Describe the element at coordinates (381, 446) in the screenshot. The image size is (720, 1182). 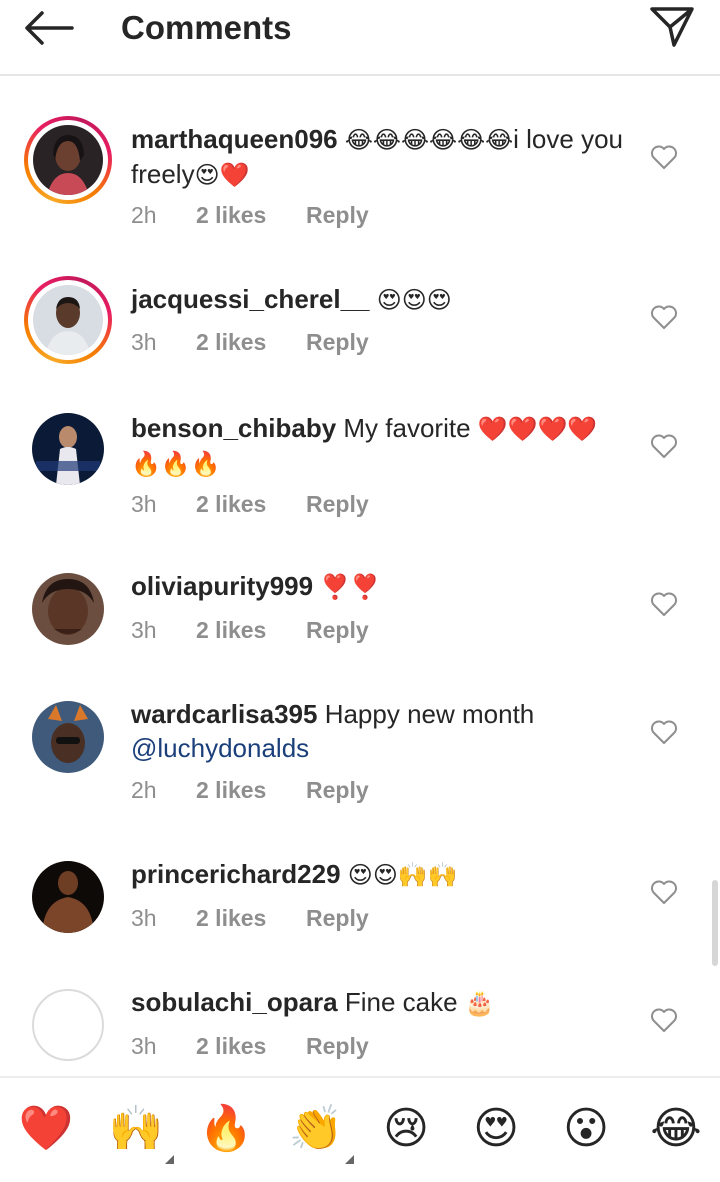
I see `comment-text: benson_chibaby My favorite ❤️❤️❤️❤️ 🔥🔥🔥` at that location.